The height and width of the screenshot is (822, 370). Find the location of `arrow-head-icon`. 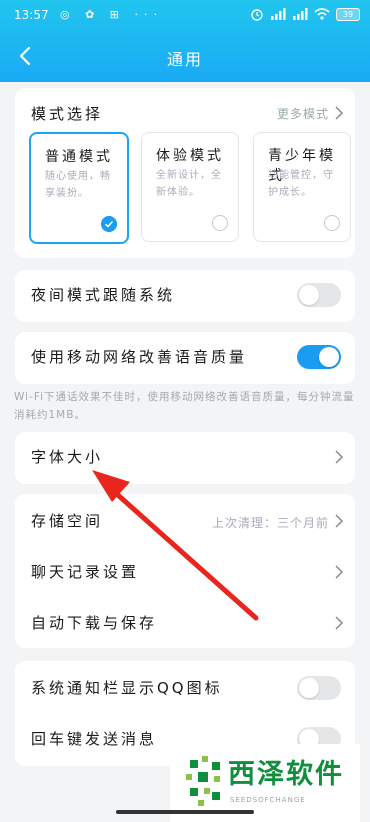

arrow-head-icon is located at coordinates (111, 486).